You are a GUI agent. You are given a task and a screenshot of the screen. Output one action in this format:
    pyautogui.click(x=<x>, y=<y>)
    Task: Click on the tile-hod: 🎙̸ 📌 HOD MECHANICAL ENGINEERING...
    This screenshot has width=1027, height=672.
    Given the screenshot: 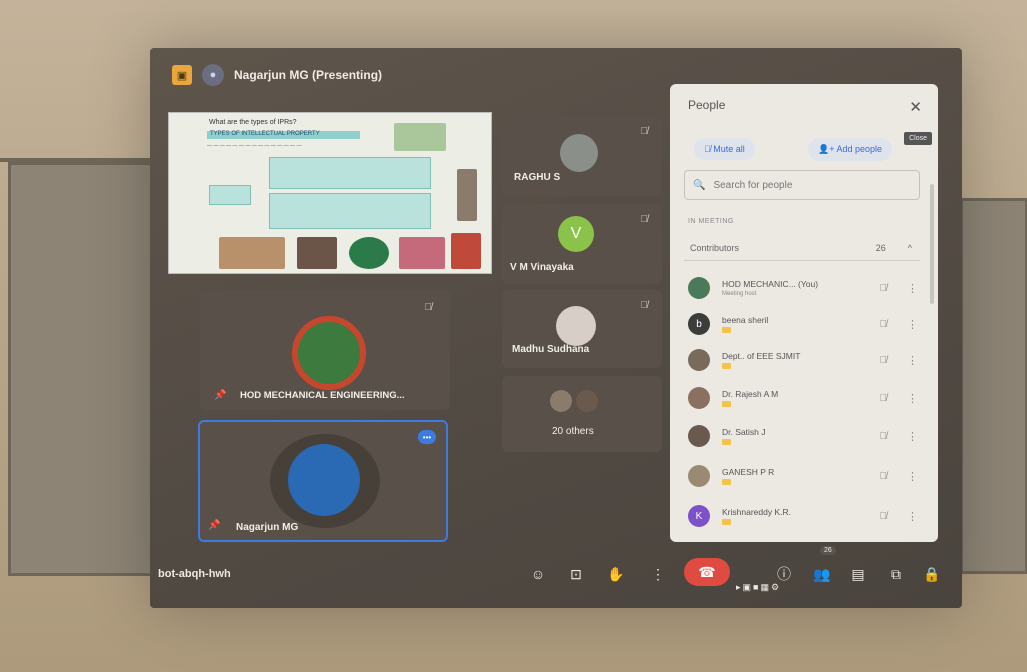 What is the action you would take?
    pyautogui.click(x=325, y=350)
    